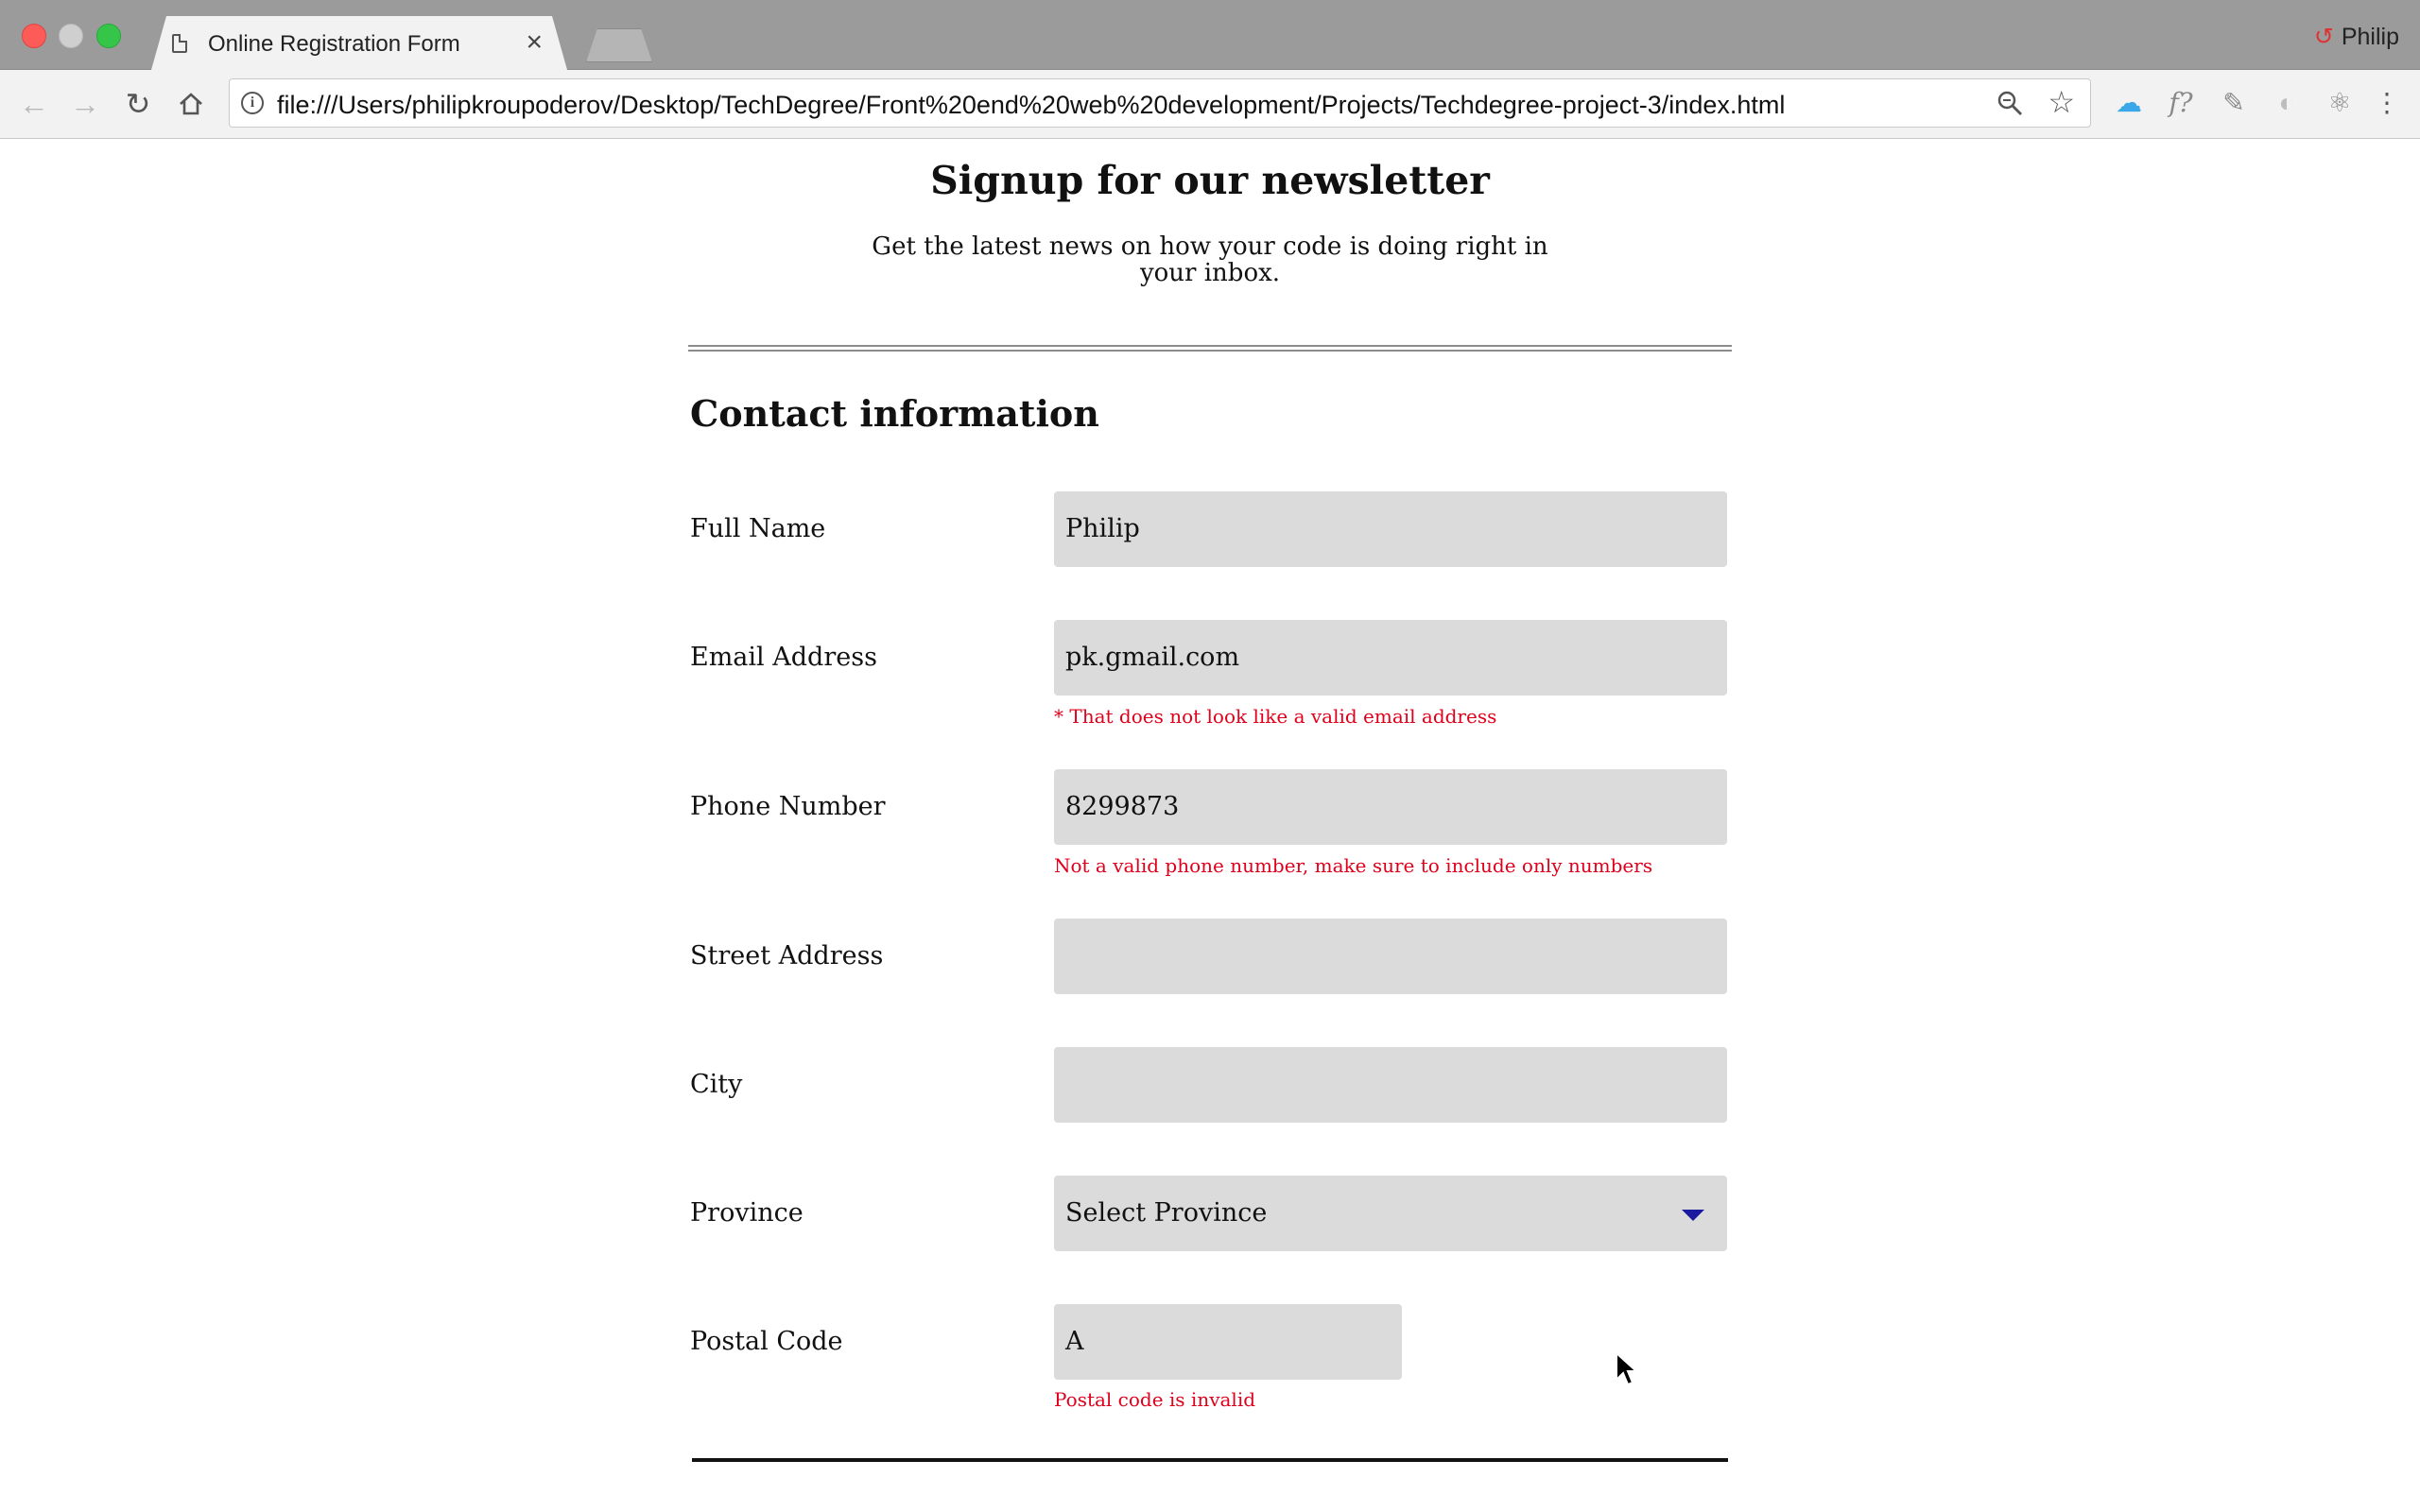 This screenshot has width=2420, height=1512. I want to click on mouse-cursor-icon, so click(1627, 1371).